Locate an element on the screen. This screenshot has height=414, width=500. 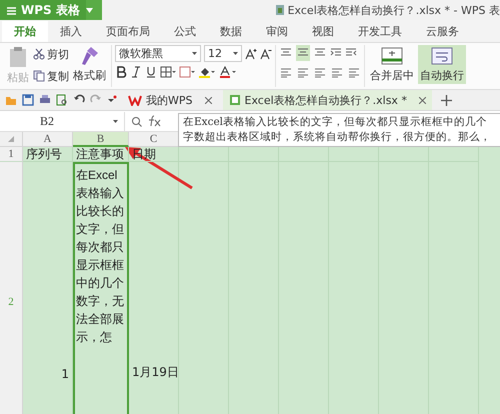
ribbon-tab: 开发工具 is located at coordinates (380, 31).